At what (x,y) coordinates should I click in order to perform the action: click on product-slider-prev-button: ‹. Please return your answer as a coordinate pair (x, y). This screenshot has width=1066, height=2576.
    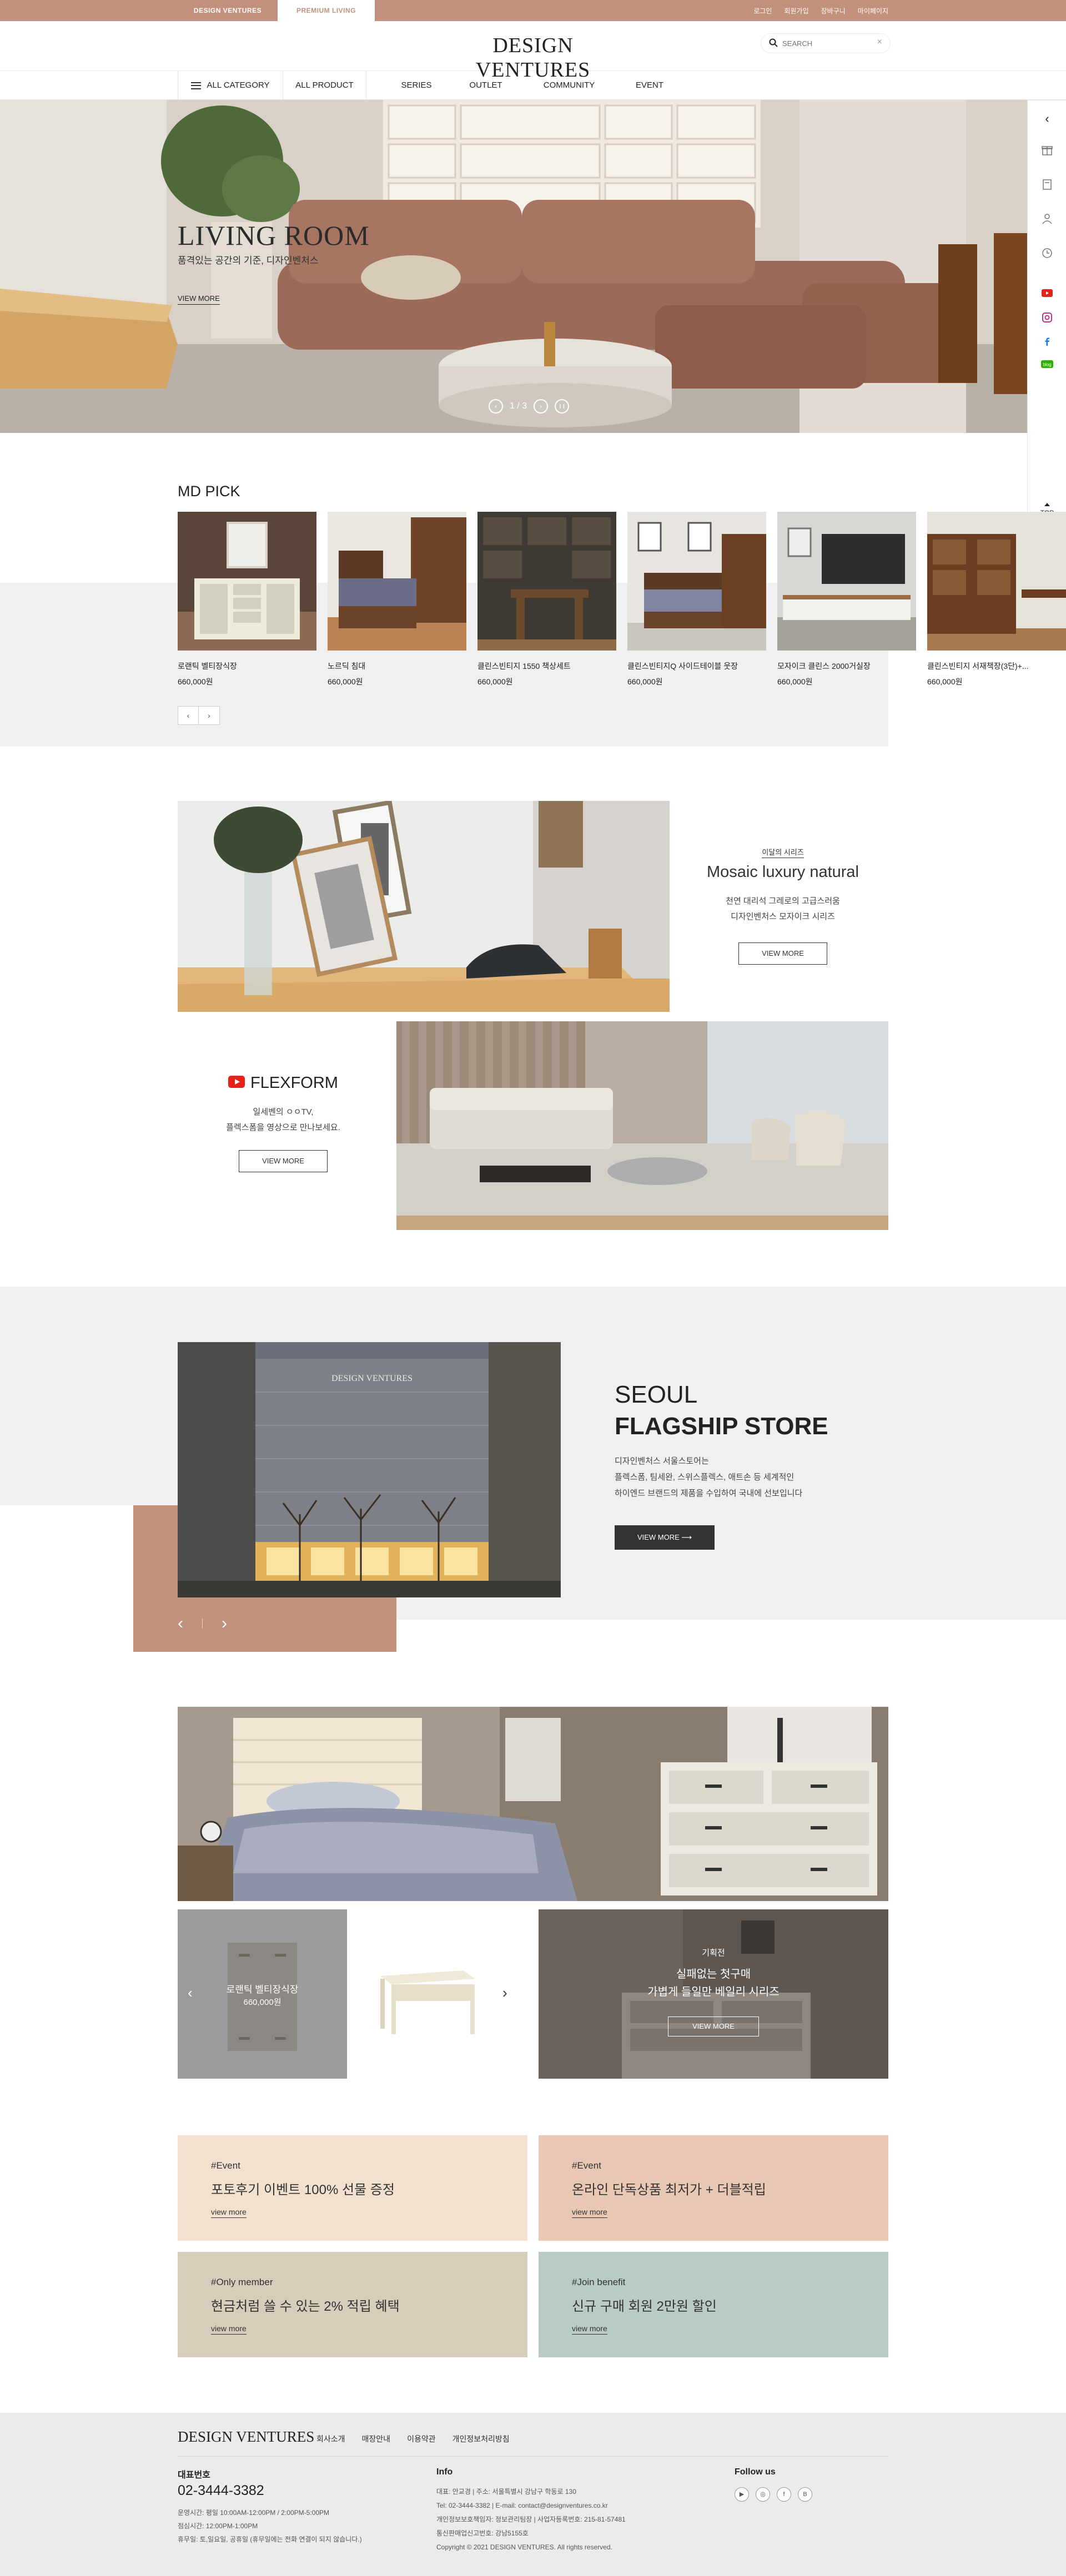
    Looking at the image, I should click on (190, 1993).